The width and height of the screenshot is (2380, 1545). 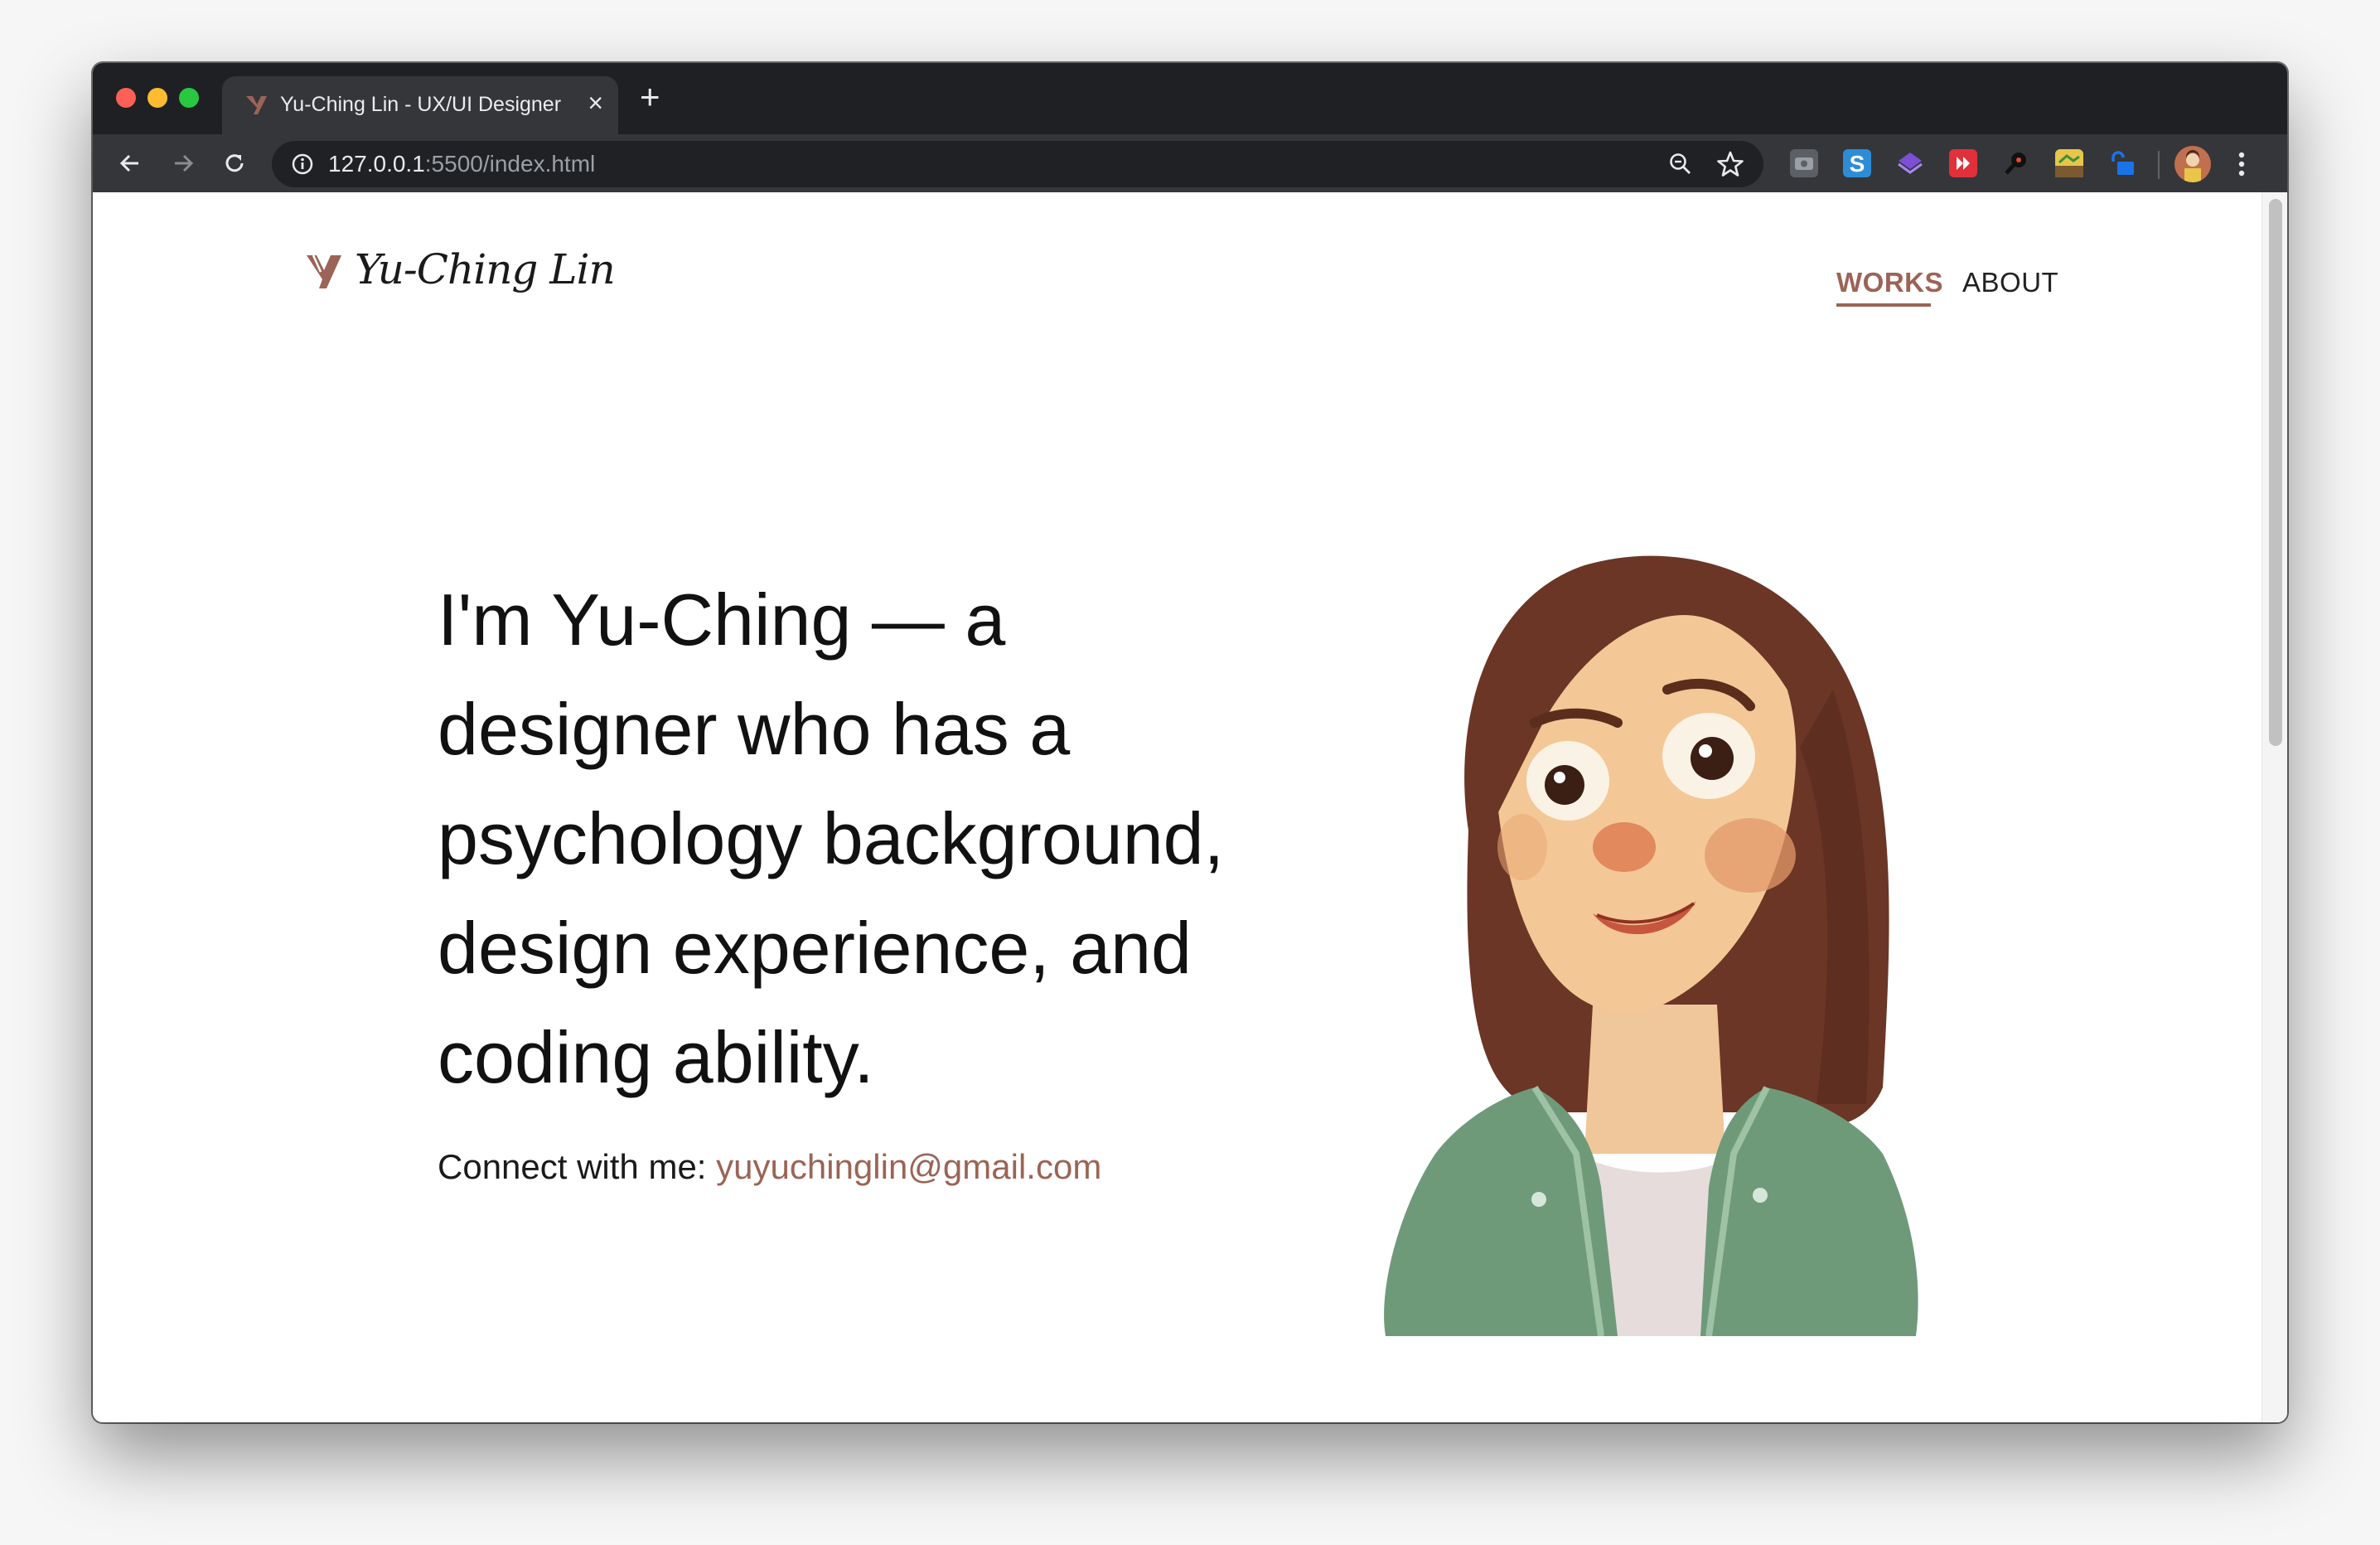 I want to click on extension-purple-icon, so click(x=1910, y=163).